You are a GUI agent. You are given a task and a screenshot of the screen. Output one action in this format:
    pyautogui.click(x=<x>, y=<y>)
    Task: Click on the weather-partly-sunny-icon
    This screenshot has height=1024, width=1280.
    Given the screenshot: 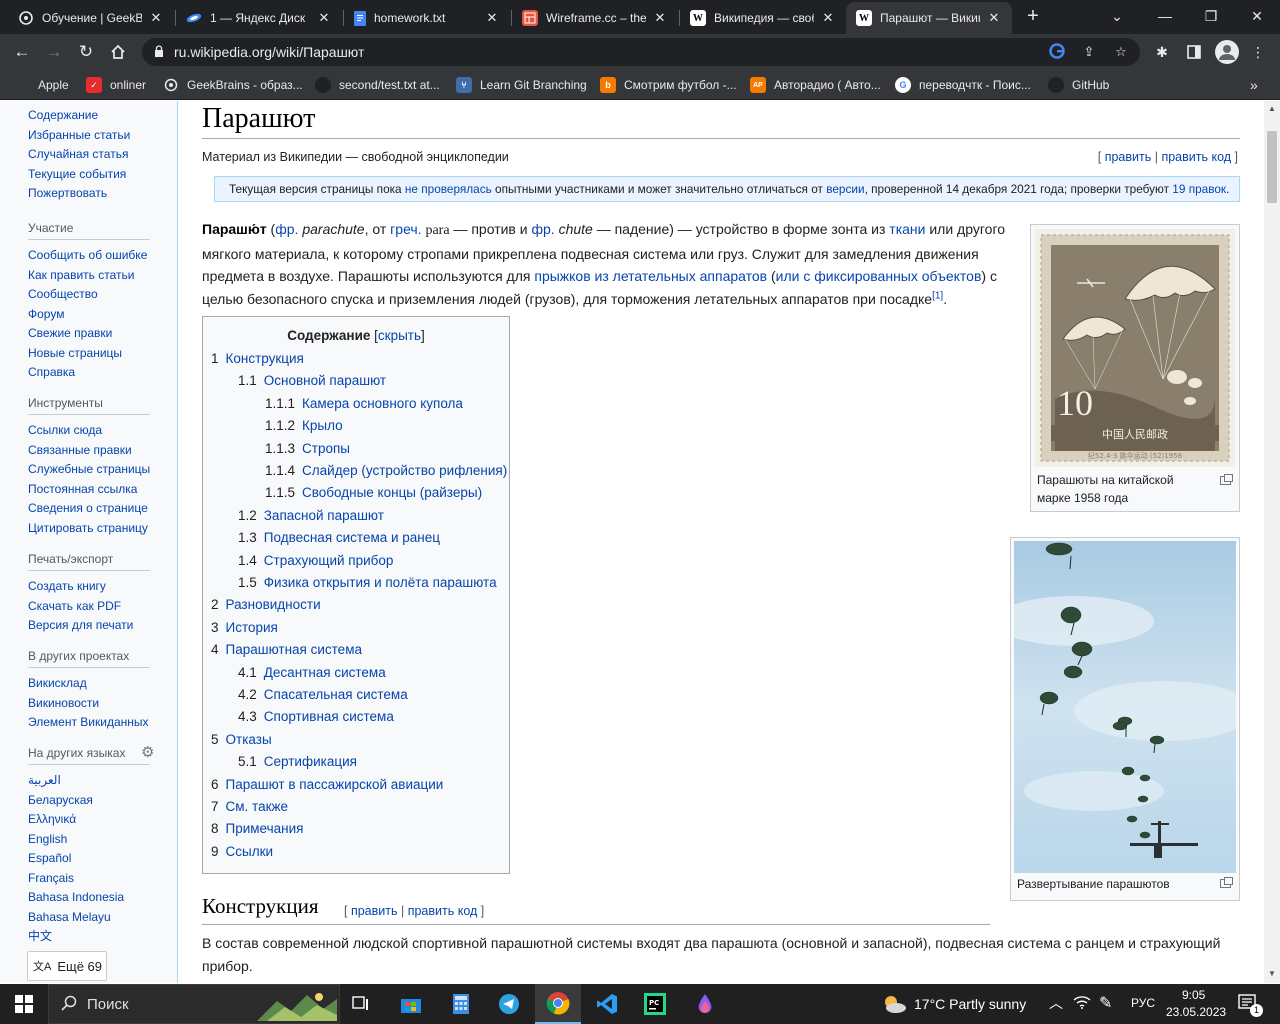 What is the action you would take?
    pyautogui.click(x=894, y=1004)
    